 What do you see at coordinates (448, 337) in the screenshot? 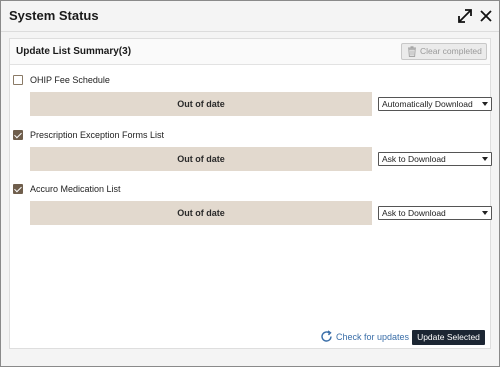
I see `update-selected-button: Update Selected` at bounding box center [448, 337].